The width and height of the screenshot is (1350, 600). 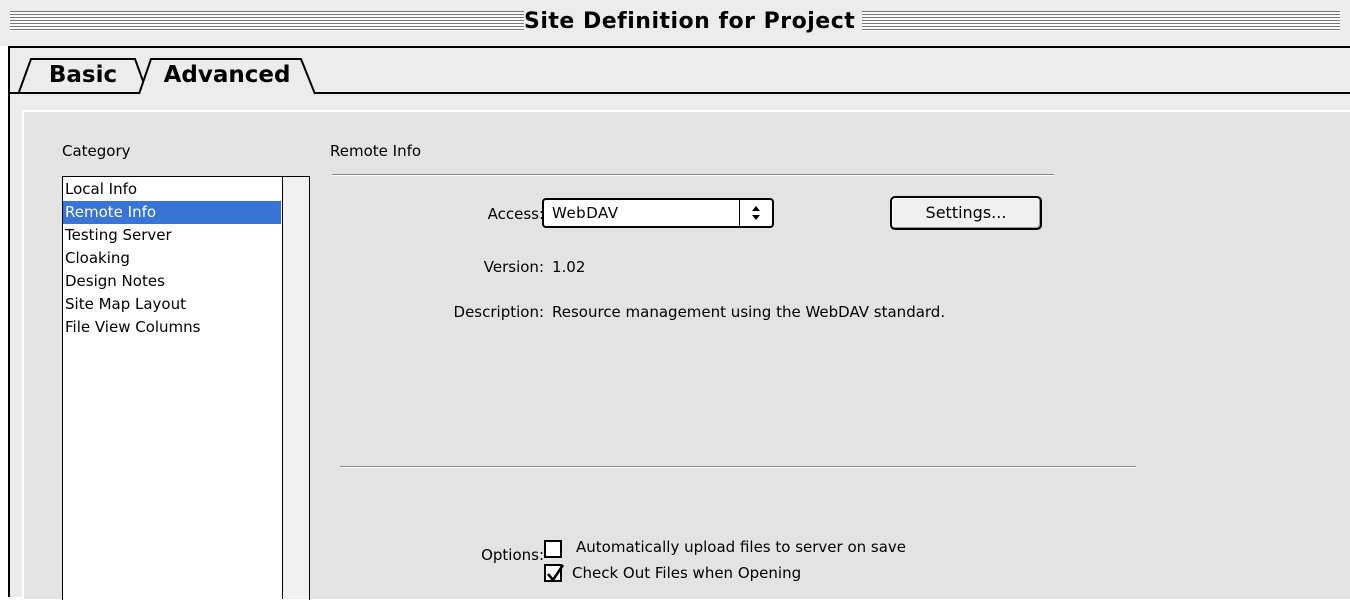 What do you see at coordinates (680, 71) in the screenshot?
I see `tab-bar: Basic Advanced` at bounding box center [680, 71].